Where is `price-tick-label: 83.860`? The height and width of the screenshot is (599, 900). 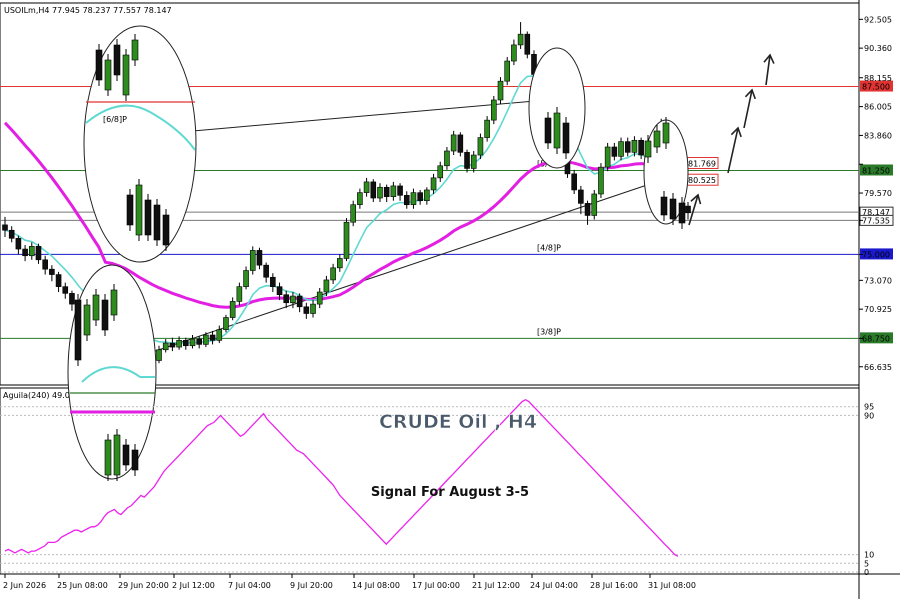 price-tick-label: 83.860 is located at coordinates (878, 135).